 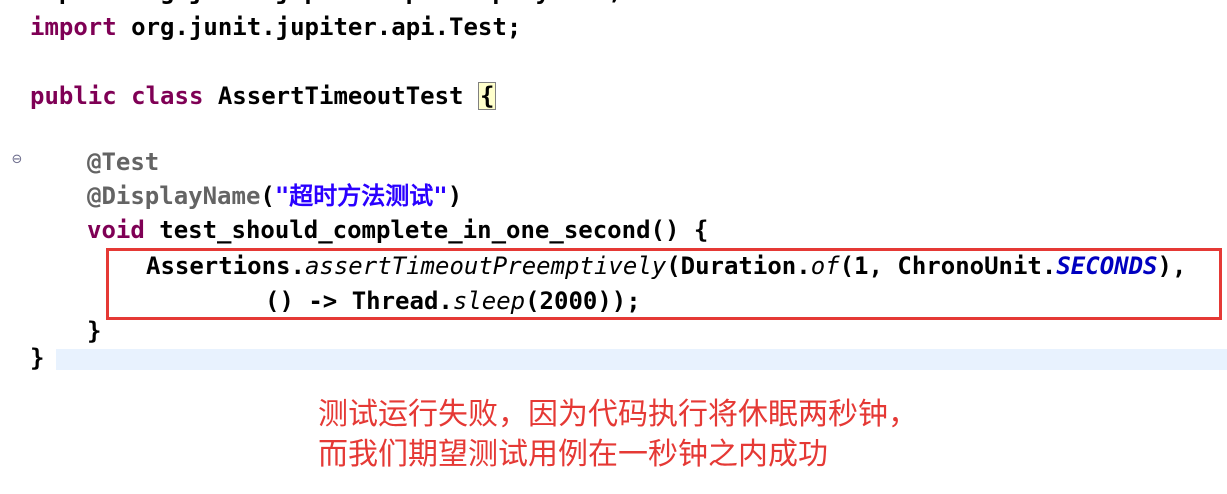 What do you see at coordinates (116, 230) in the screenshot?
I see `keyword-void: void` at bounding box center [116, 230].